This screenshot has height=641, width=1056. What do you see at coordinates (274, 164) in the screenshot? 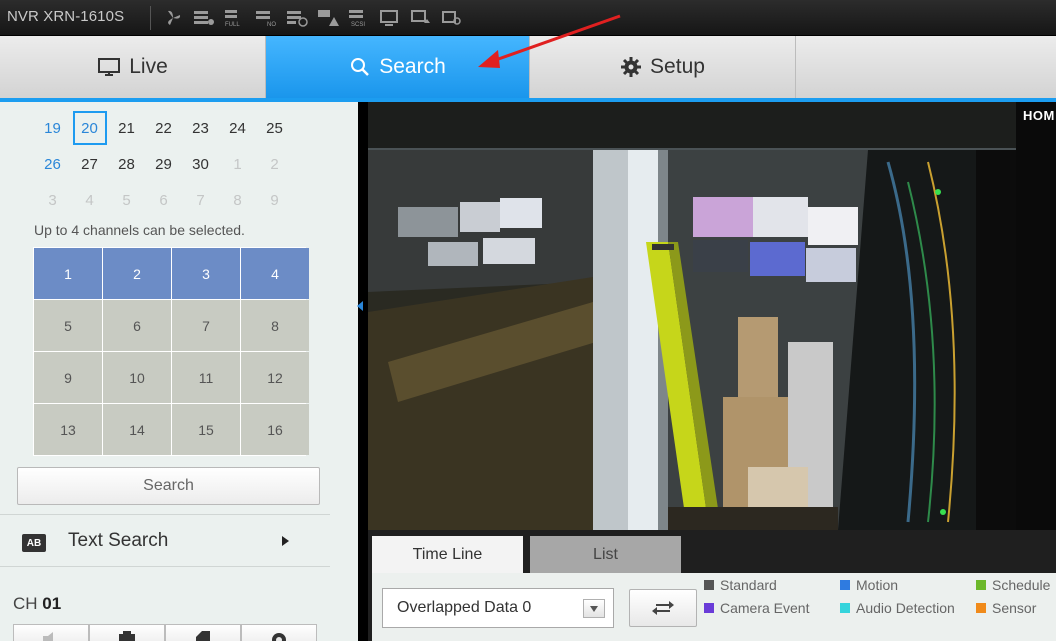
I see `calendar-day: 2` at bounding box center [274, 164].